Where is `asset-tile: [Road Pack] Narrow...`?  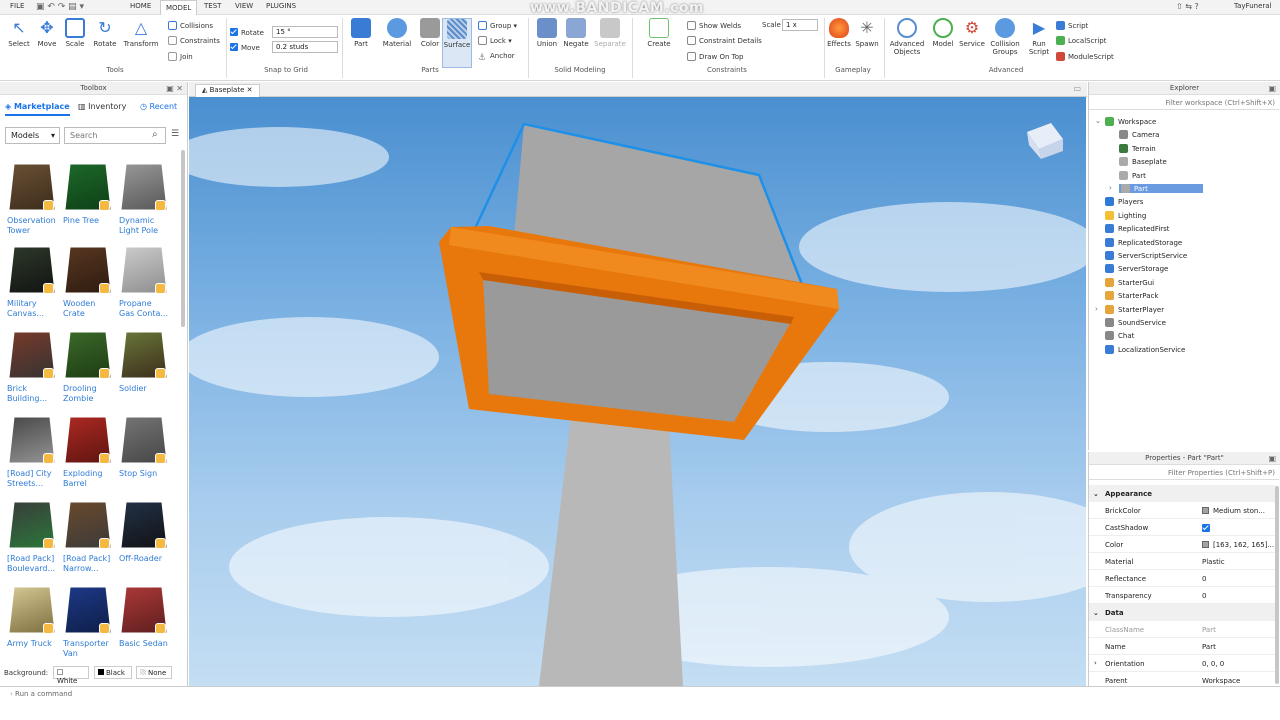 asset-tile: [Road Pack] Narrow... is located at coordinates (90, 537).